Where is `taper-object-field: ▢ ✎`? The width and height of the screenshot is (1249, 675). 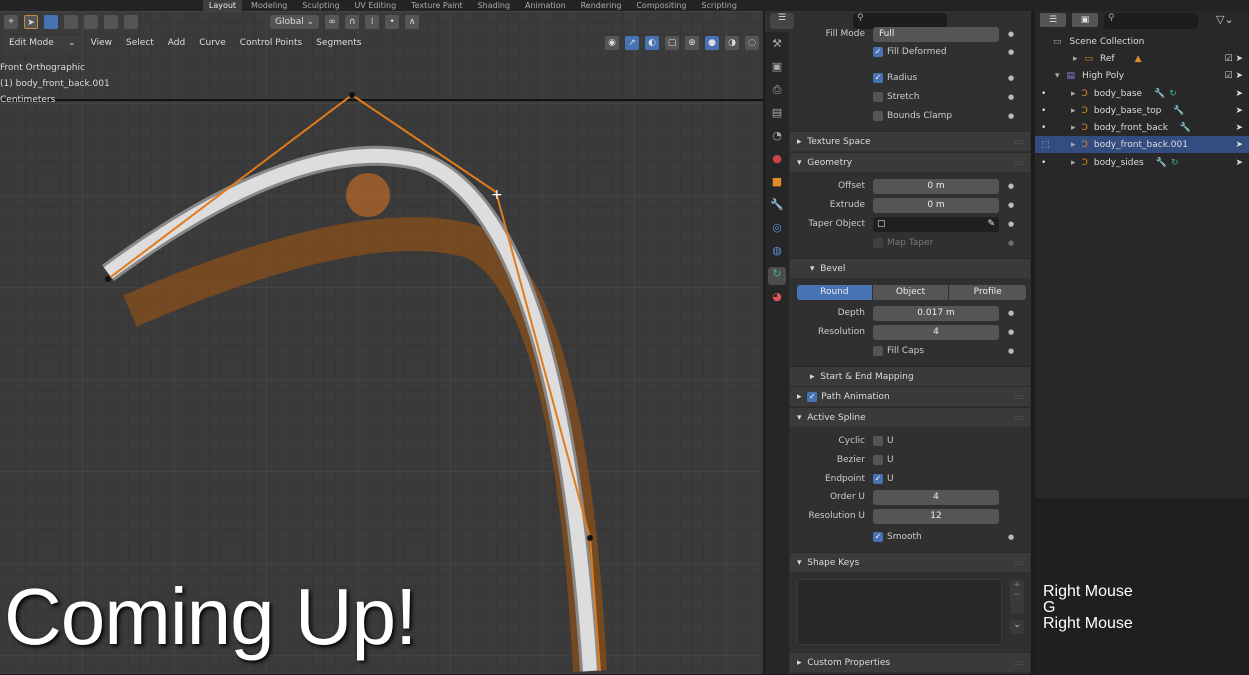 taper-object-field: ▢ ✎ is located at coordinates (936, 224).